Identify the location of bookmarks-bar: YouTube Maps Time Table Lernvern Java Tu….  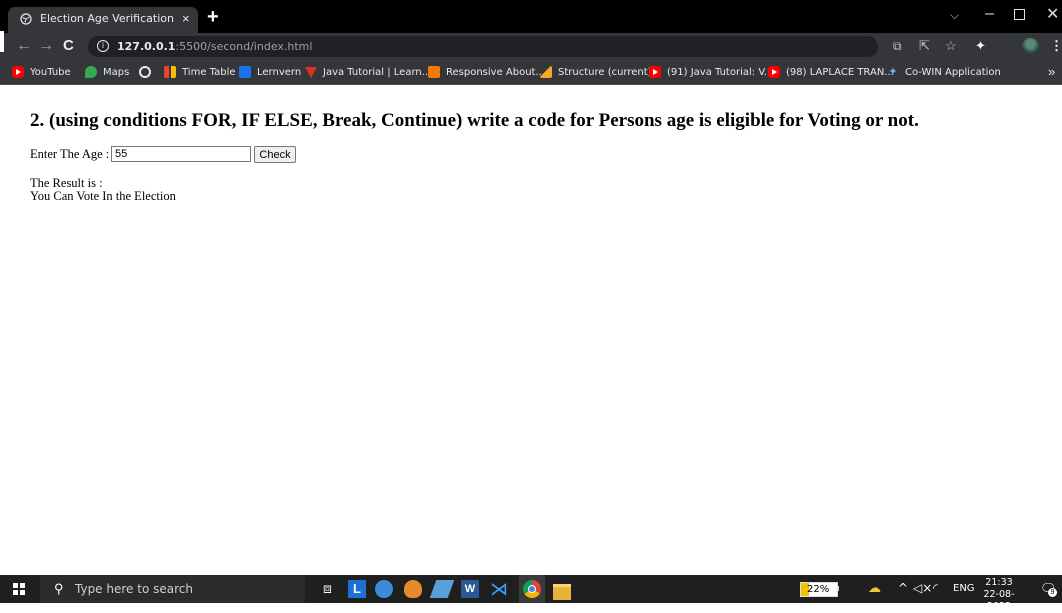
(531, 72).